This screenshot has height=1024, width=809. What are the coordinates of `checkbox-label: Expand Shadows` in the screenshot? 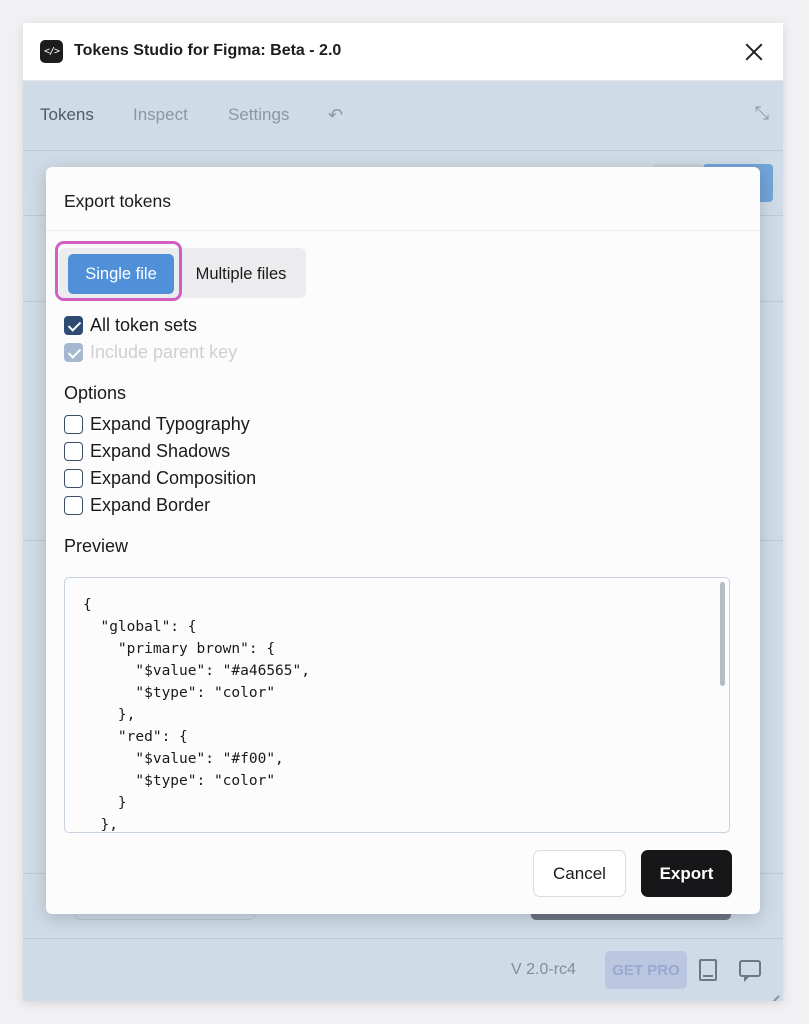 It's located at (160, 450).